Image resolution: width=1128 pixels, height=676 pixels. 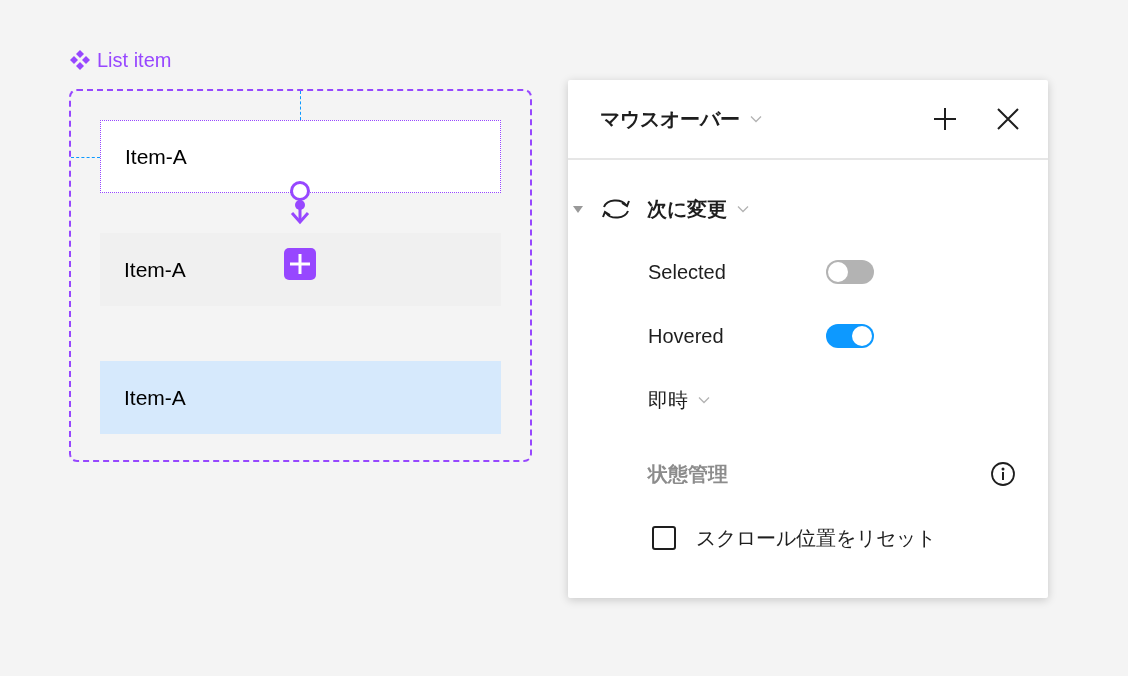 I want to click on section-heading: 状態管理, so click(x=688, y=474).